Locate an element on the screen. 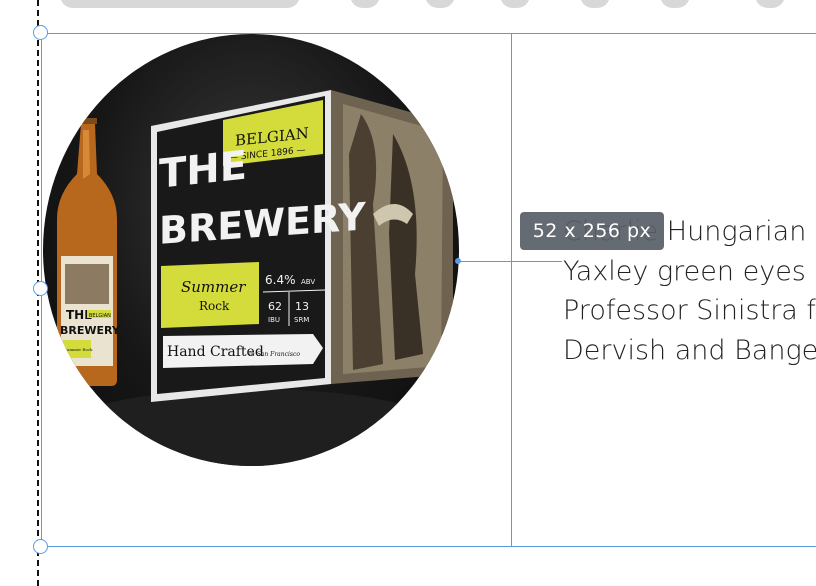 This screenshot has height=586, width=816. resize-handle-bottom-left is located at coordinates (40, 546).